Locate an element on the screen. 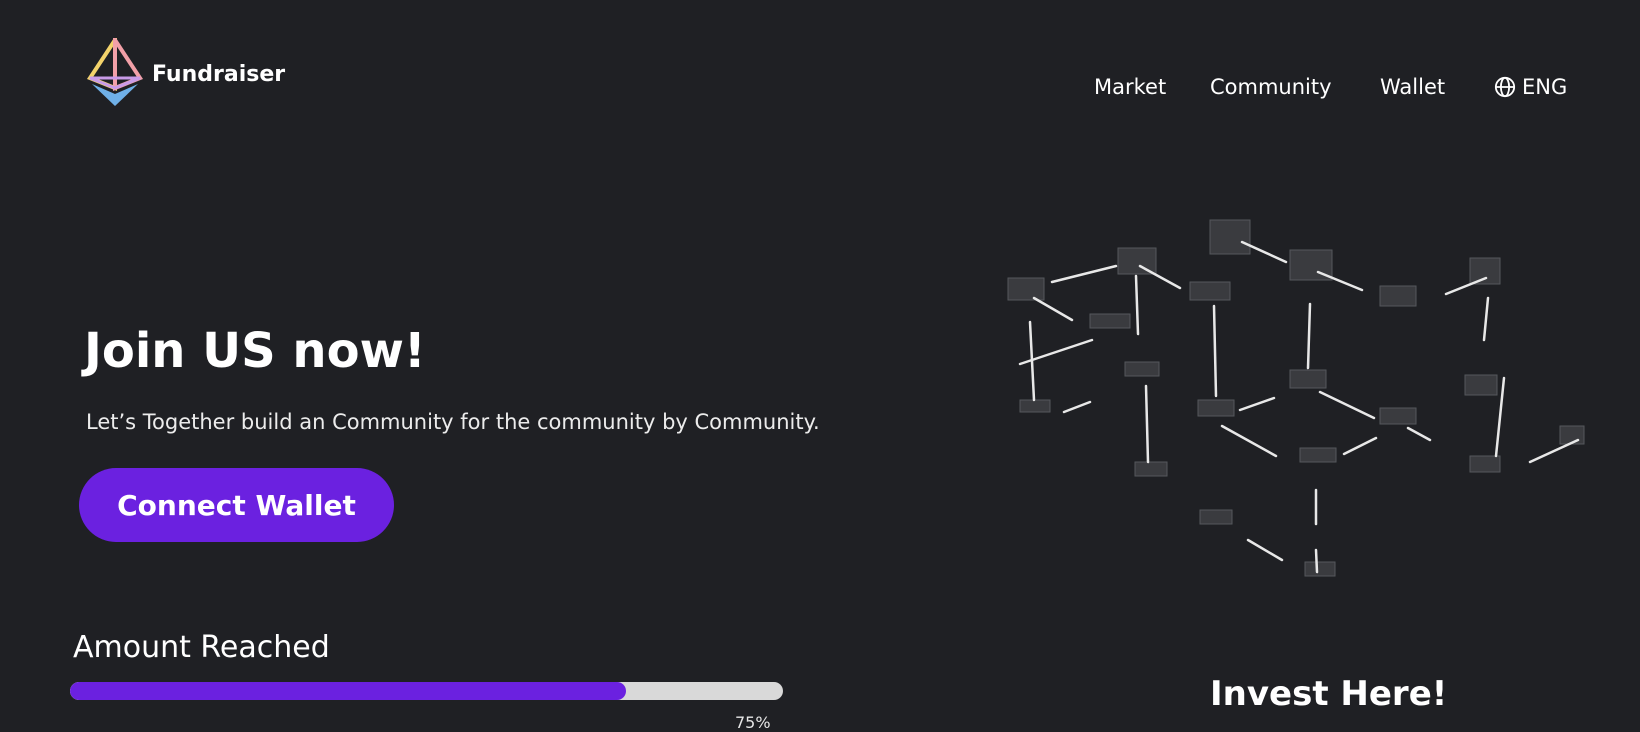 This screenshot has height=732, width=1640. hero-title: Join US now! is located at coordinates (255, 351).